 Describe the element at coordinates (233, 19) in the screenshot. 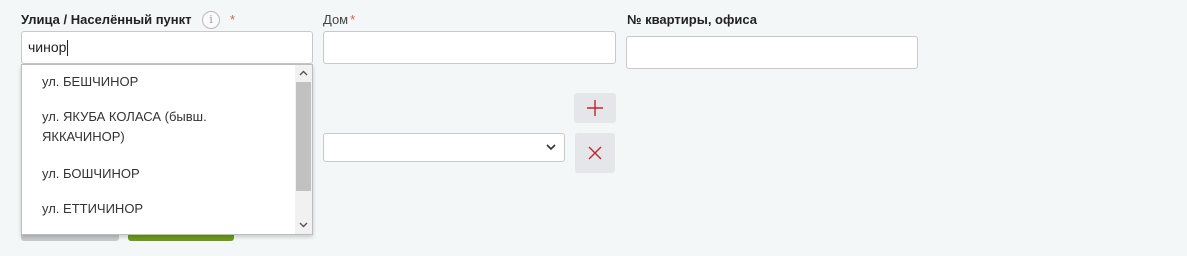

I see `street-required-mark: *` at that location.